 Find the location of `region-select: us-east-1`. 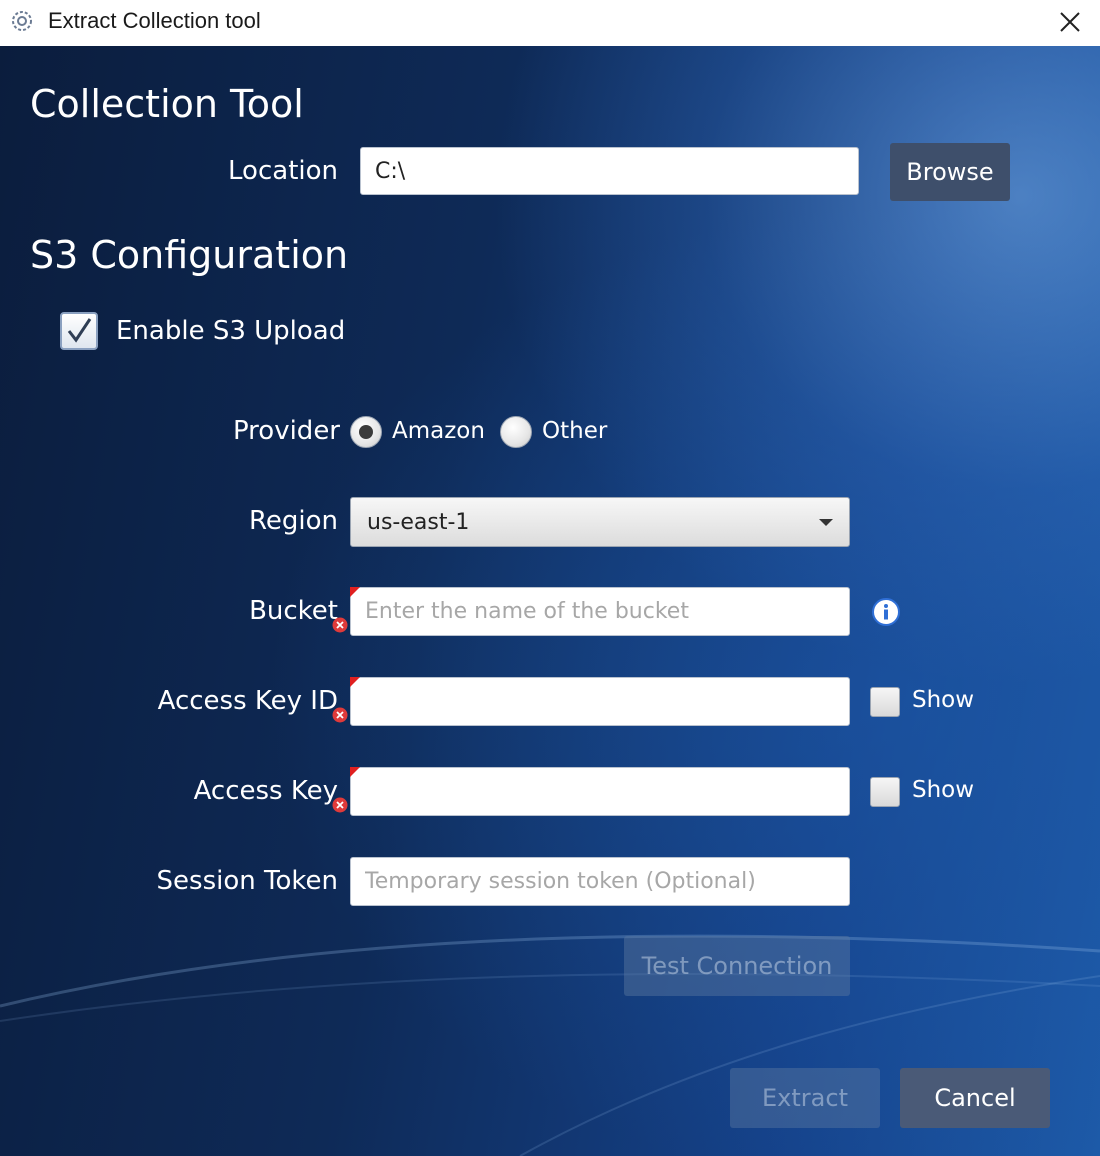

region-select: us-east-1 is located at coordinates (600, 522).